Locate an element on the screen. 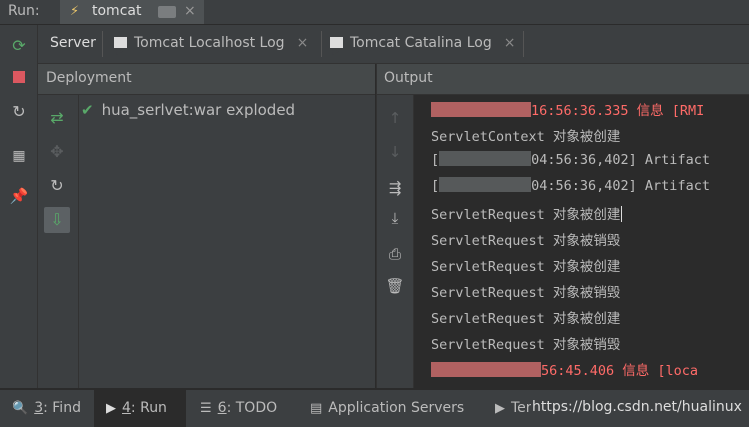 This screenshot has width=749, height=427. run-tab-title: tomcat is located at coordinates (117, 11).